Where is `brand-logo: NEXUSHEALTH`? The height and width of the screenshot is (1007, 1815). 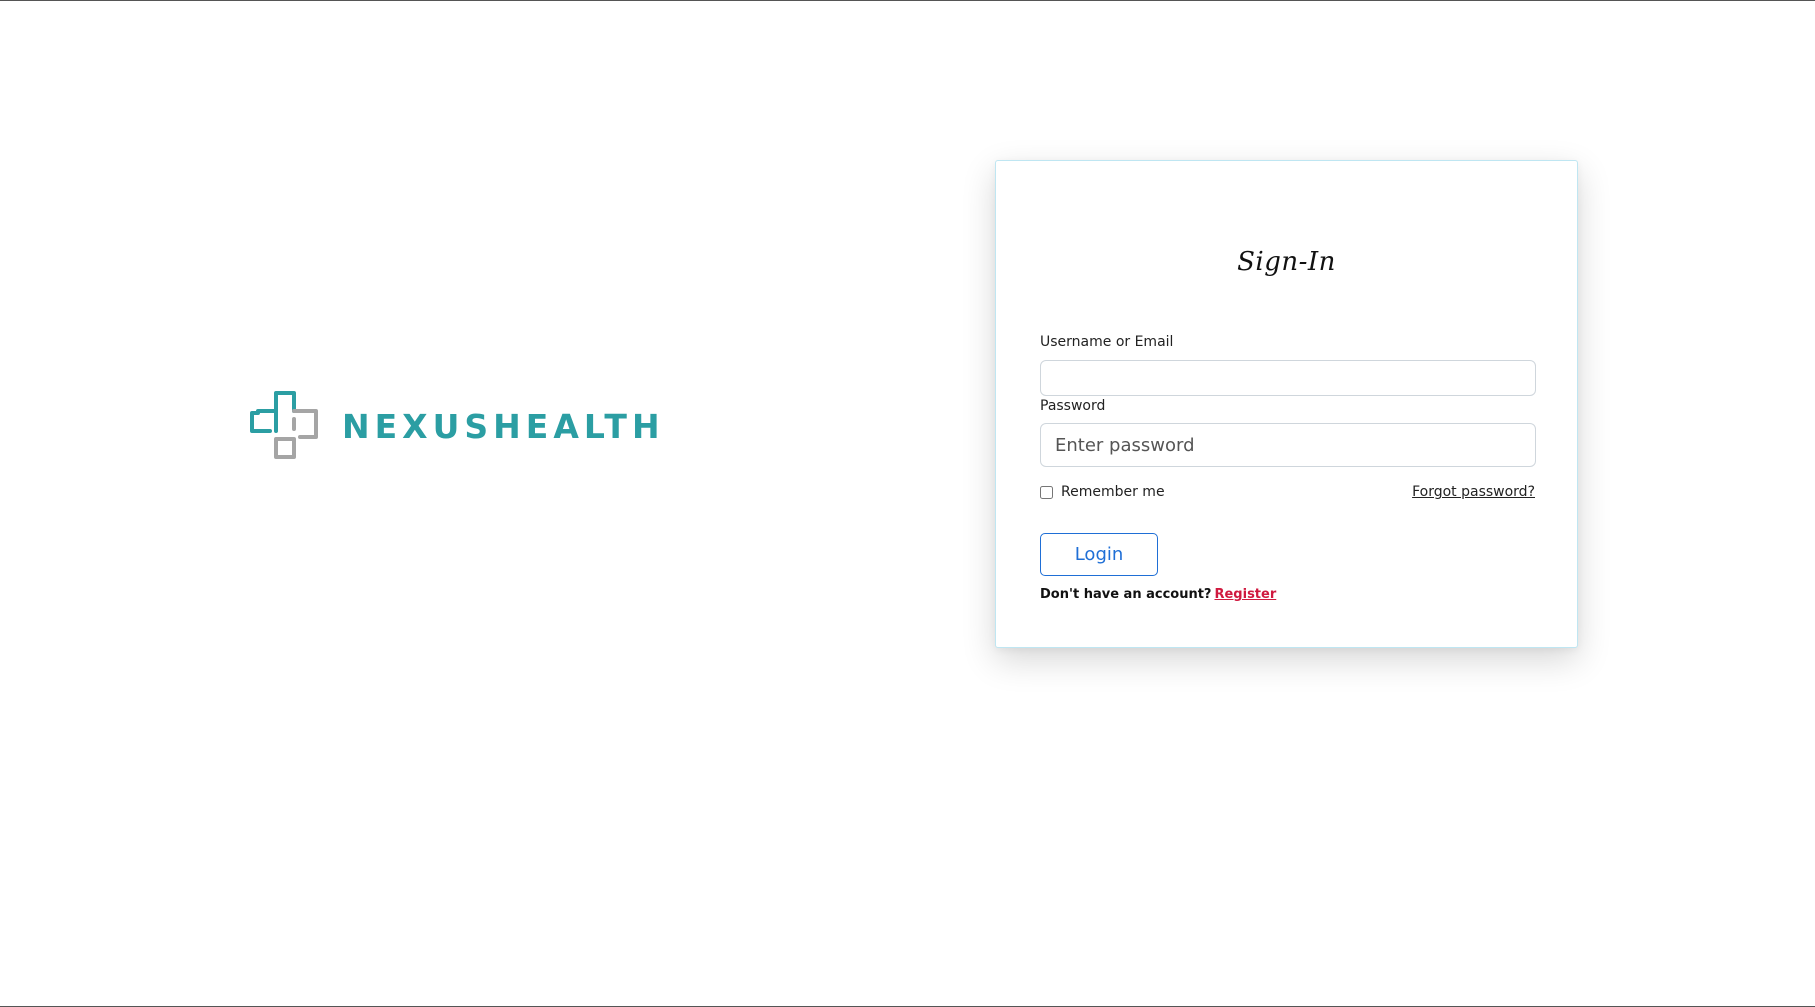 brand-logo: NEXUSHEALTH is located at coordinates (457, 426).